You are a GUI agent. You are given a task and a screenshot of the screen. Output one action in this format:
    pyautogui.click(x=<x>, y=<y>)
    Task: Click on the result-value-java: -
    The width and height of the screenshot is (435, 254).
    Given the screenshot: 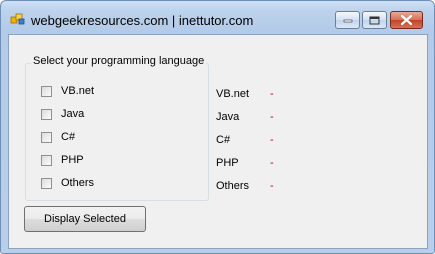 What is the action you would take?
    pyautogui.click(x=272, y=117)
    